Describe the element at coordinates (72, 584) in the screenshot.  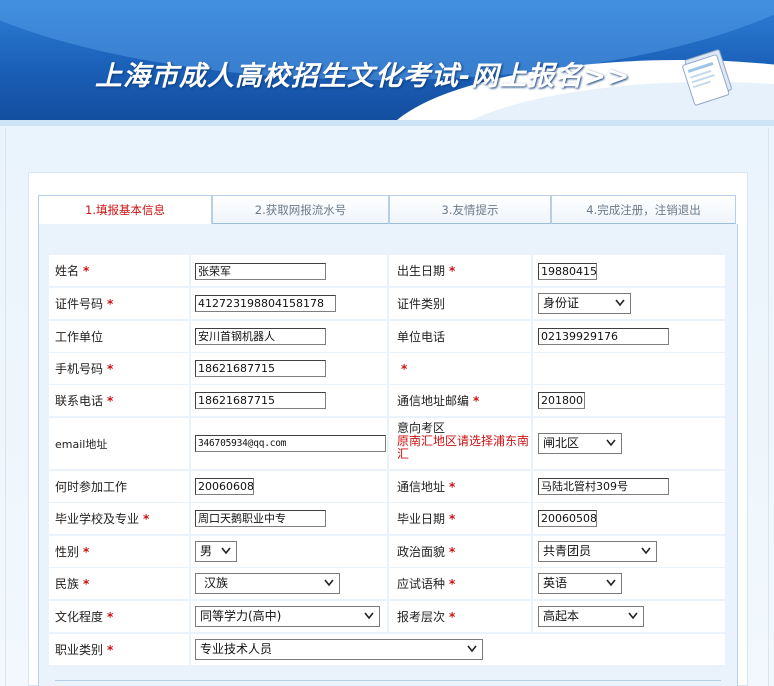
I see `ethnicity-label: 民族 *` at that location.